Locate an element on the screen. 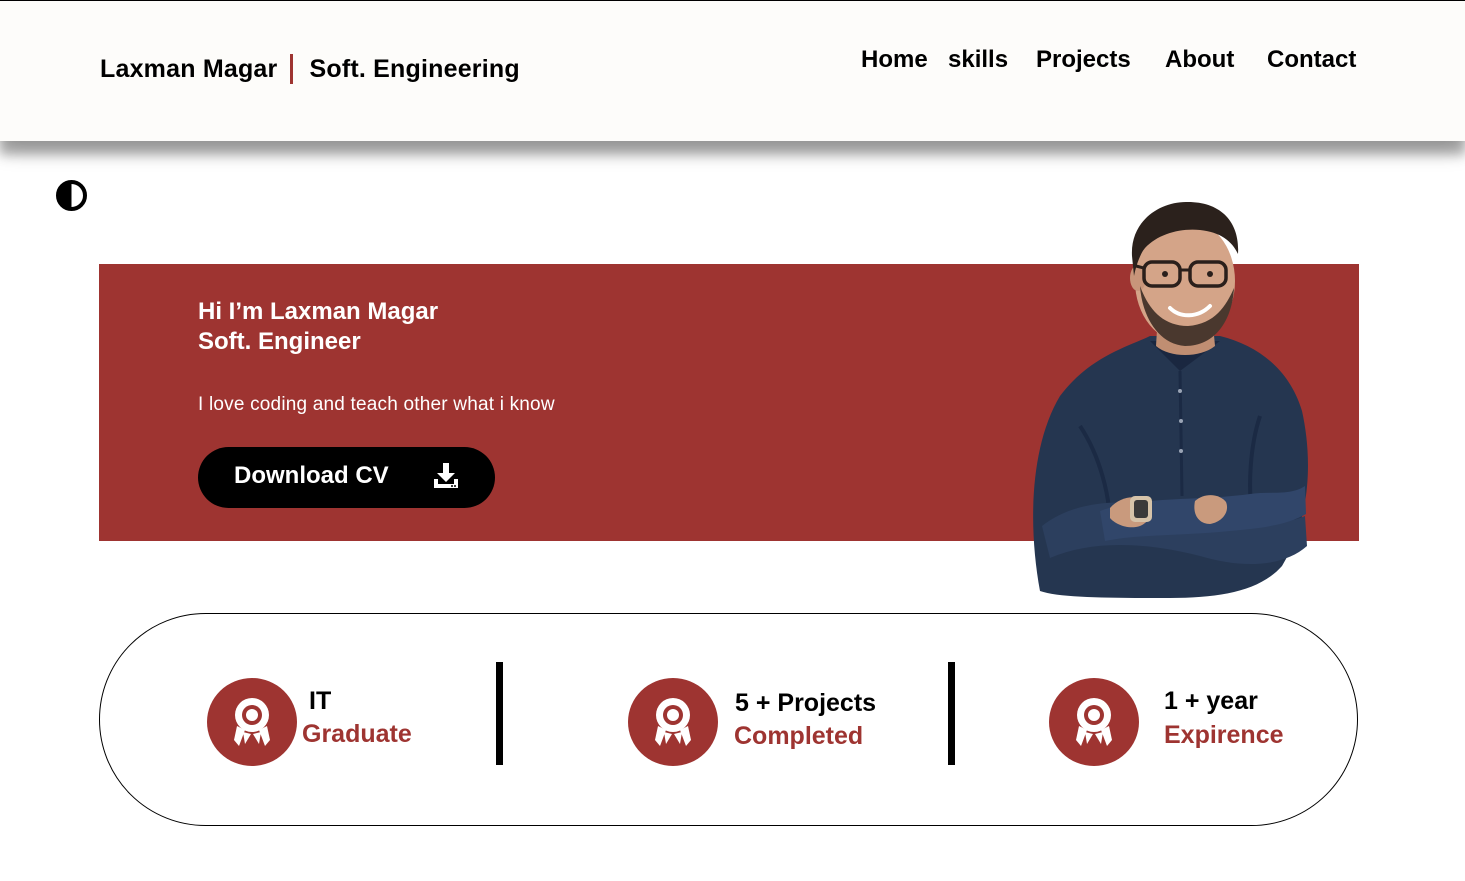 This screenshot has width=1465, height=881. download-cv-label: Download CV is located at coordinates (311, 475).